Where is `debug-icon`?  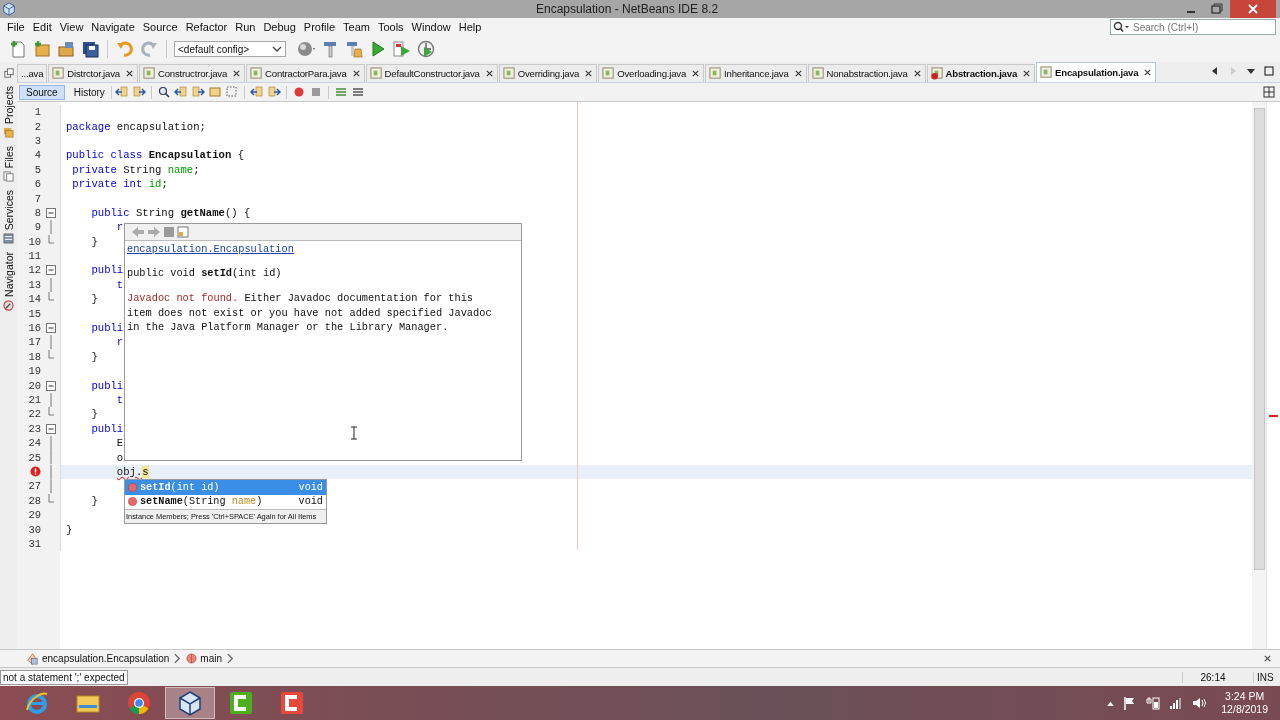 debug-icon is located at coordinates (402, 49).